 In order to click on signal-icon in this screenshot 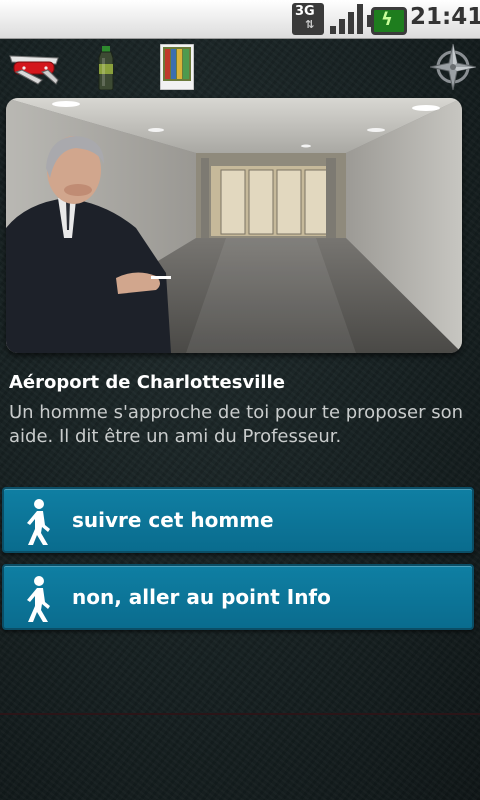, I will do `click(347, 19)`.